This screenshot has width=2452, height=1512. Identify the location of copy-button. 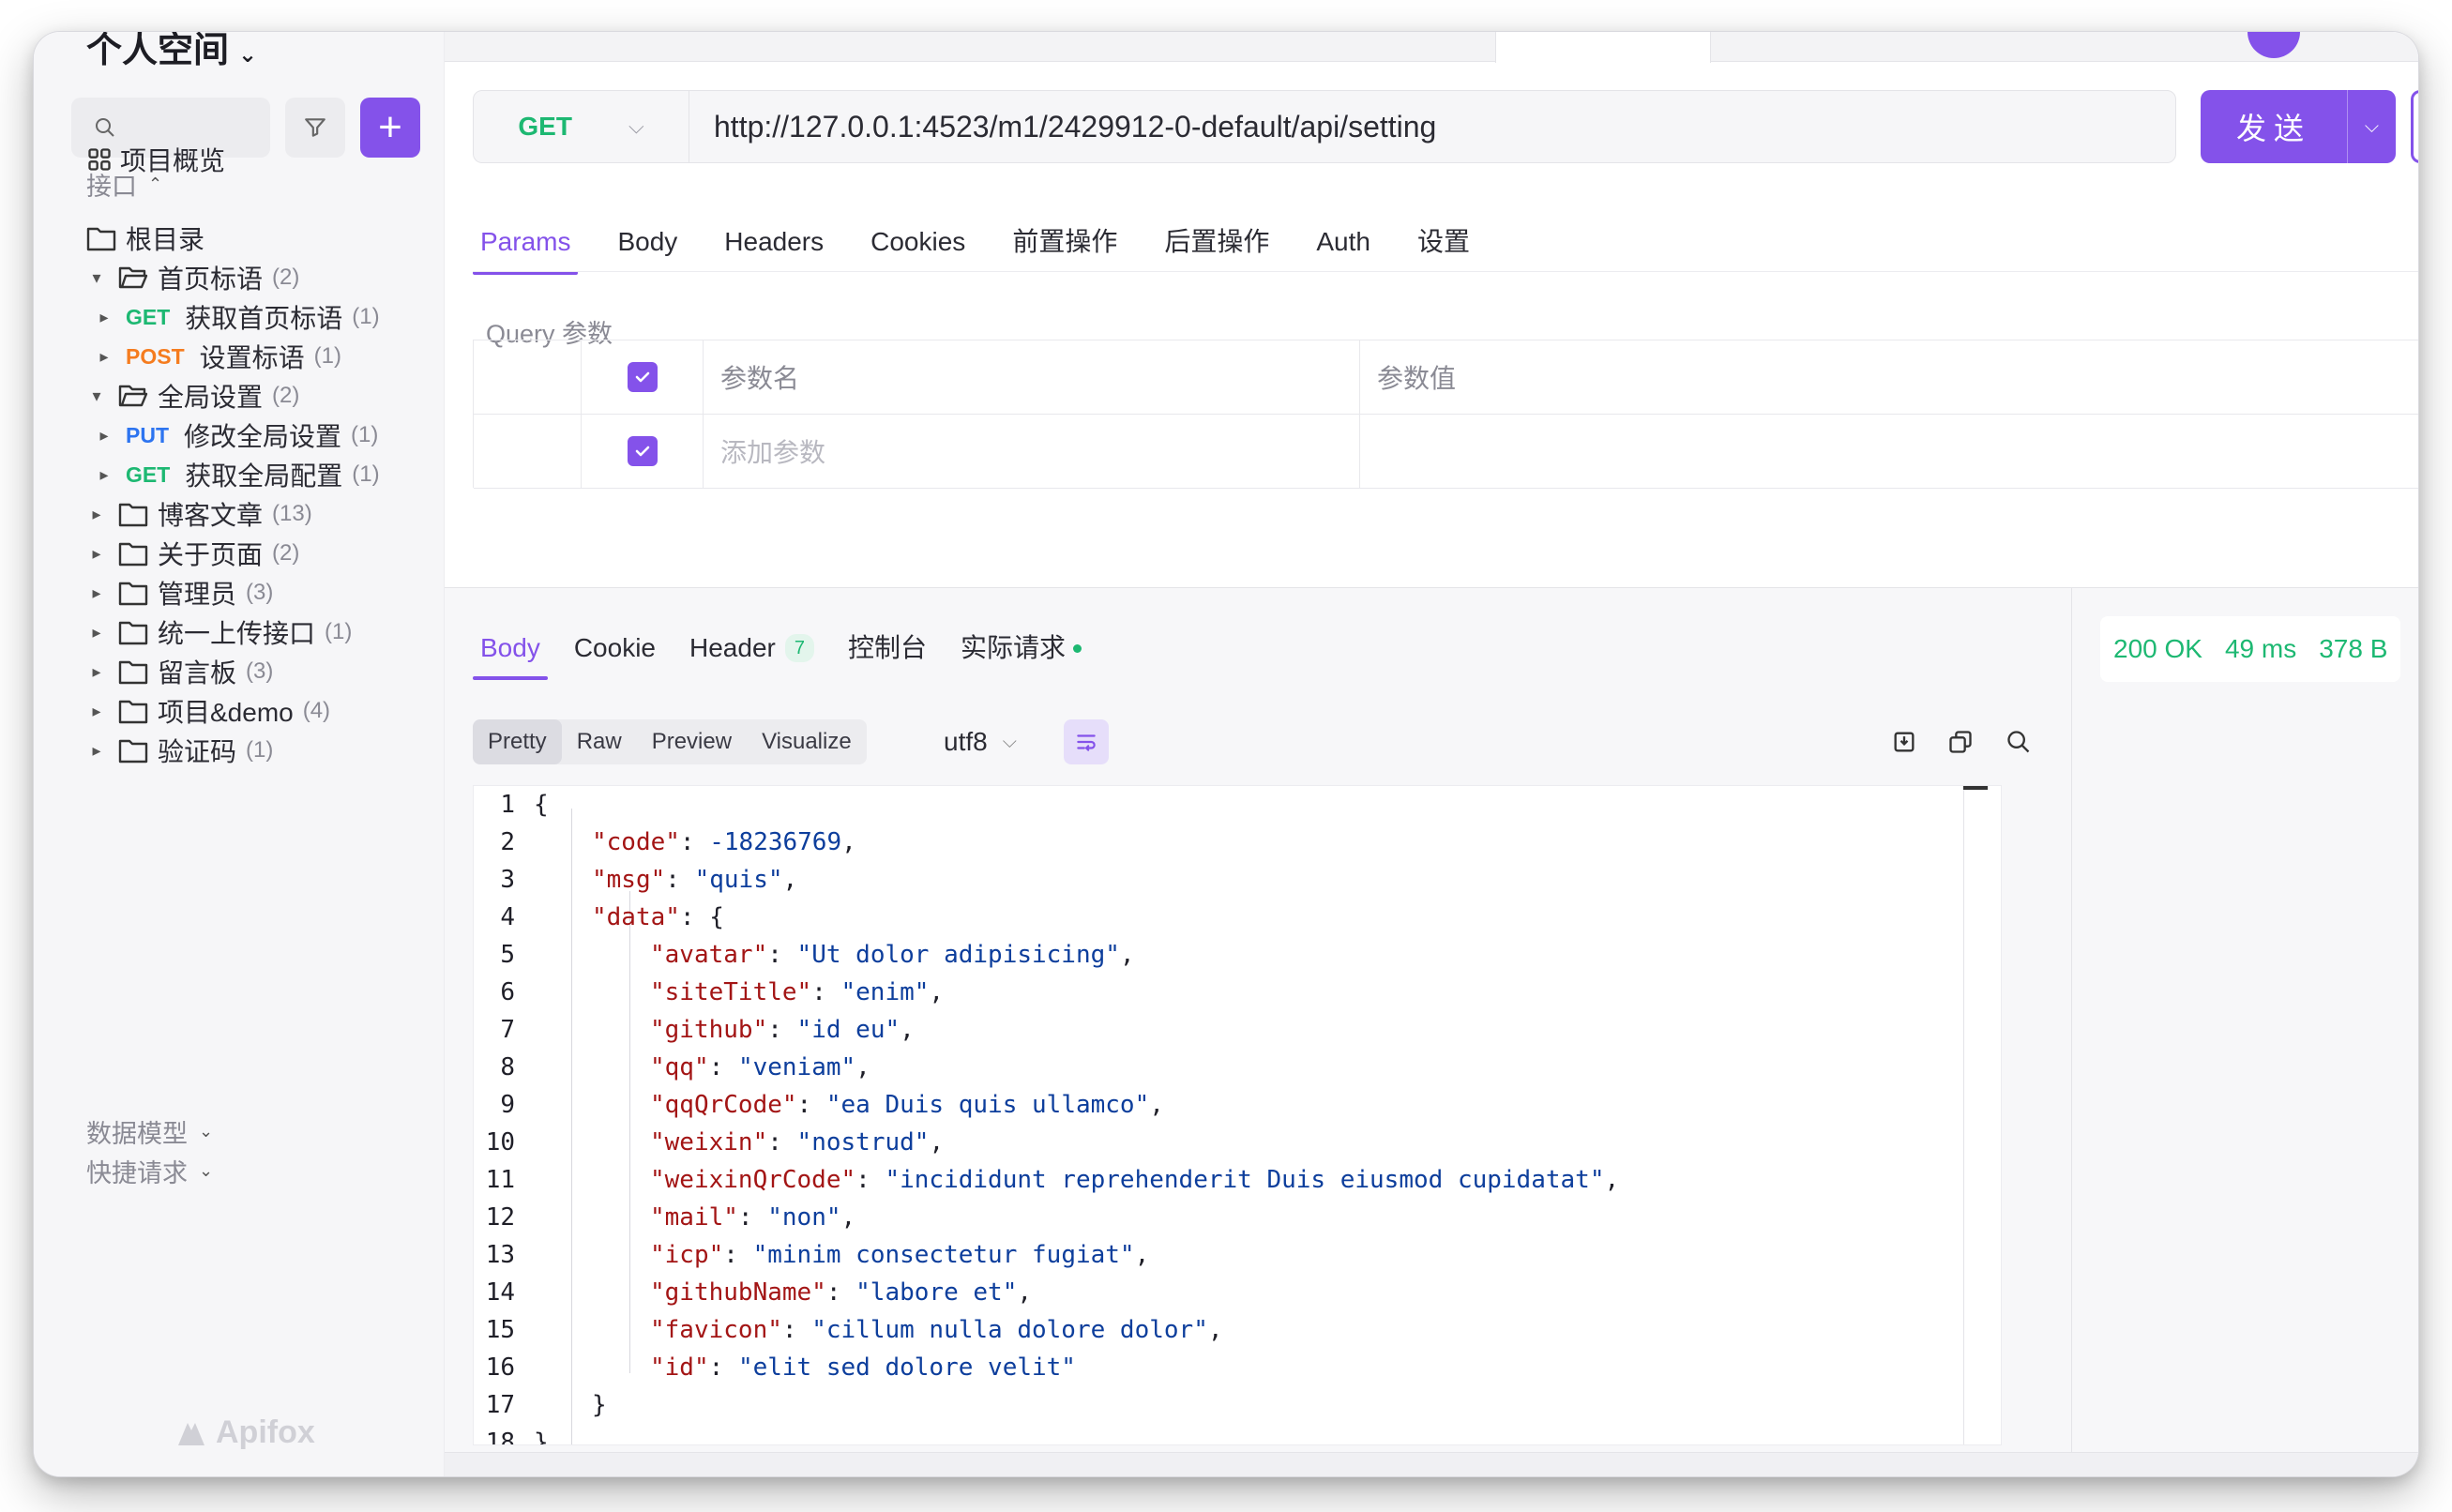
(1961, 742).